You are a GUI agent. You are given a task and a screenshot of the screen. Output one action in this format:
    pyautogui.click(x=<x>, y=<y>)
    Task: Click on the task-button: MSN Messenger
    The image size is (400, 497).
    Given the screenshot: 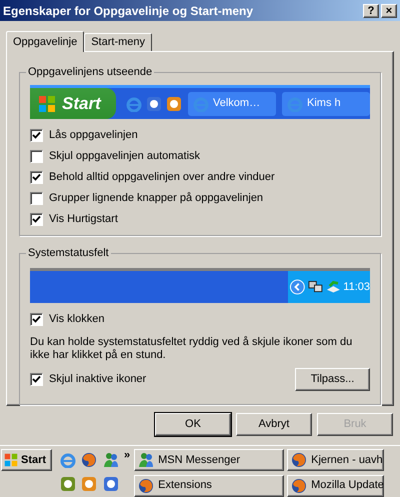 What is the action you would take?
    pyautogui.click(x=209, y=460)
    